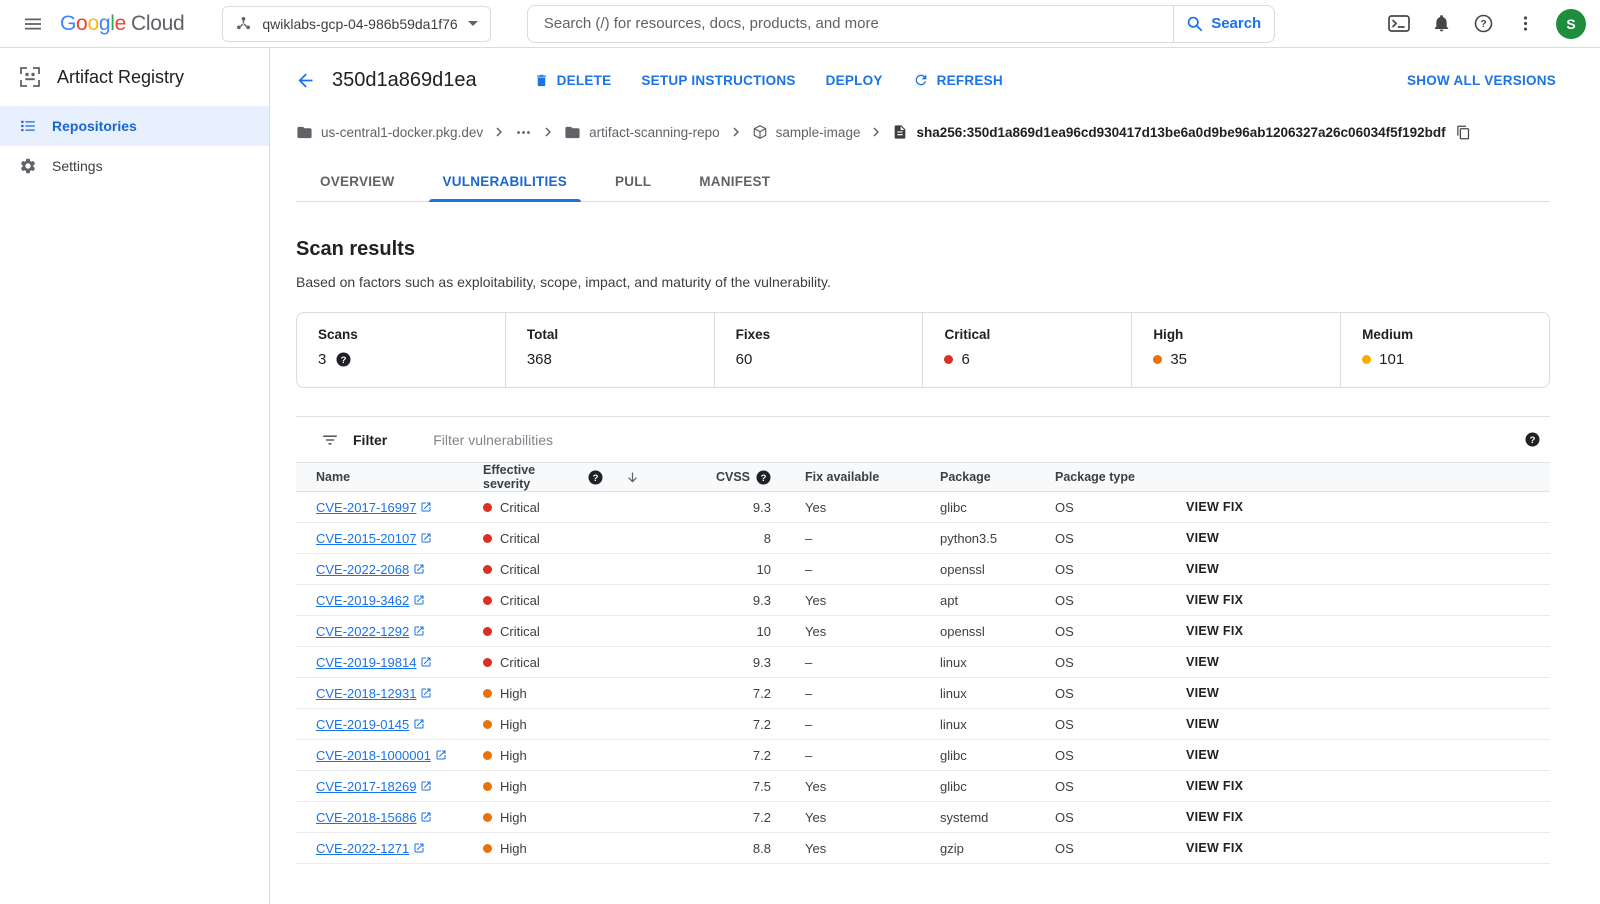 Image resolution: width=1600 pixels, height=904 pixels. I want to click on column-header-severity: Effective severity ?, so click(561, 477).